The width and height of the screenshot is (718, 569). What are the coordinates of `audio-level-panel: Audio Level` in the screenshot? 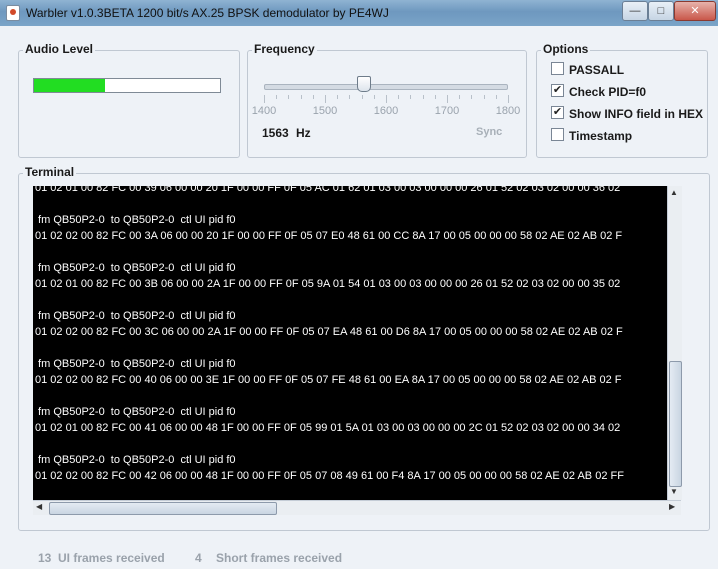 It's located at (129, 100).